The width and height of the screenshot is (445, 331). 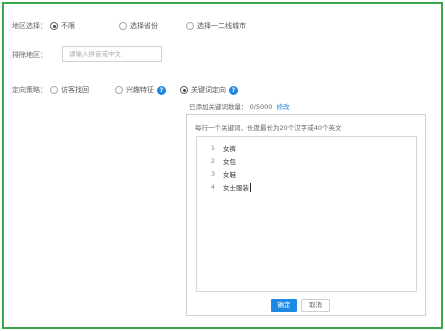 I want to click on strategy-option-label: 关键词定向, so click(x=208, y=90).